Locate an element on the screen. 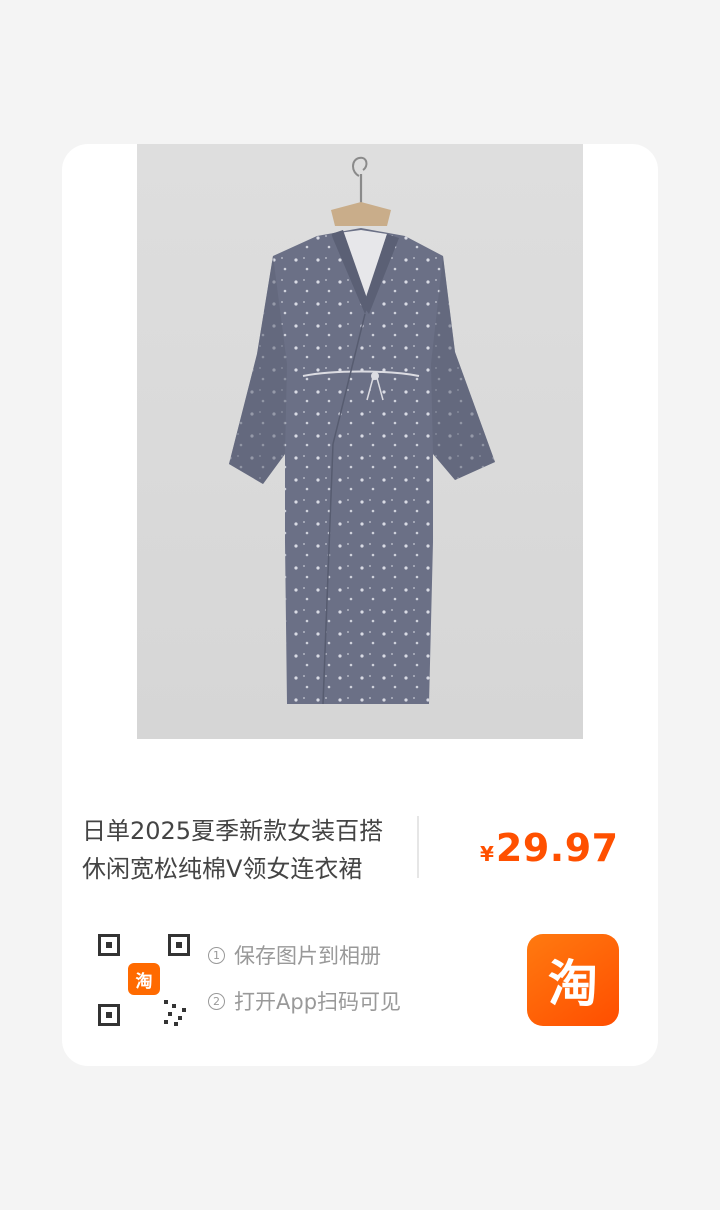  currency-symbol: ¥ is located at coordinates (487, 854).